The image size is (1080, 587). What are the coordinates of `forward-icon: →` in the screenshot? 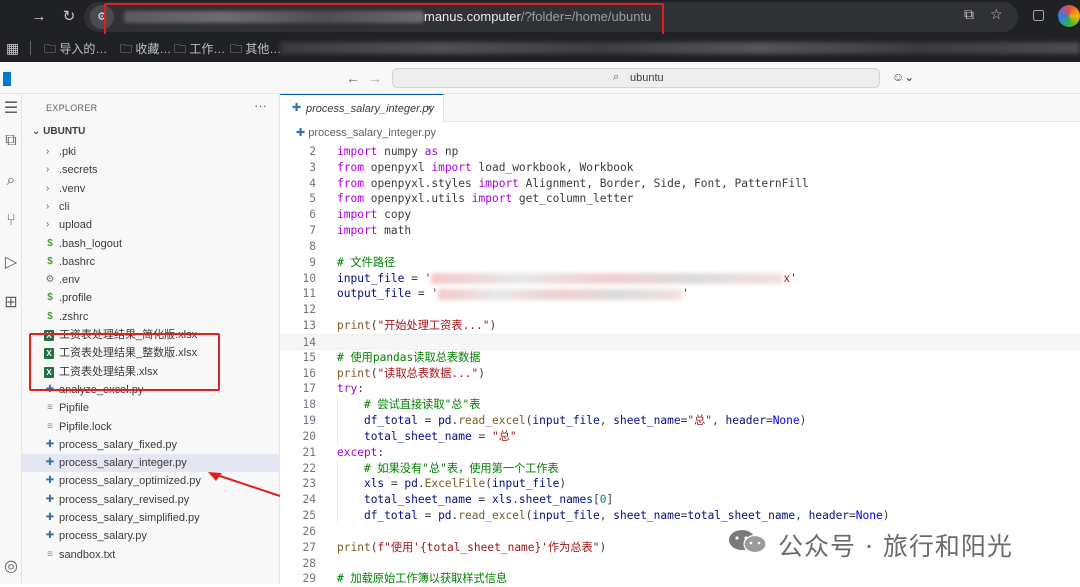 It's located at (39, 17).